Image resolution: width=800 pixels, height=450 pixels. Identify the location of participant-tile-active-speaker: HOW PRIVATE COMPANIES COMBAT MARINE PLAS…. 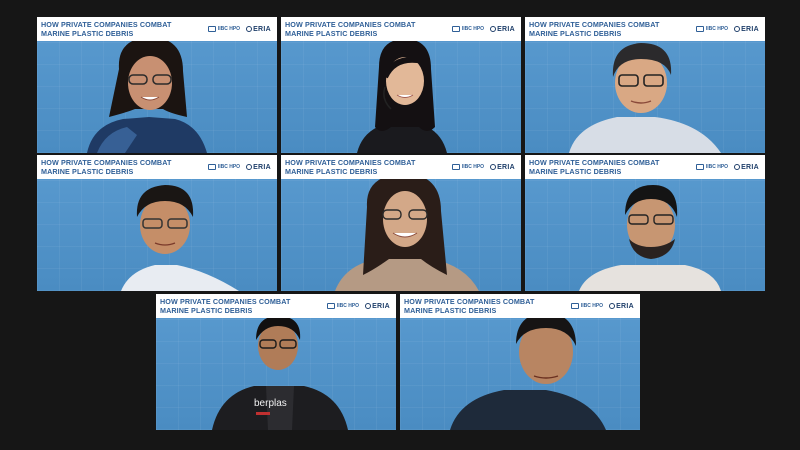
(401, 223).